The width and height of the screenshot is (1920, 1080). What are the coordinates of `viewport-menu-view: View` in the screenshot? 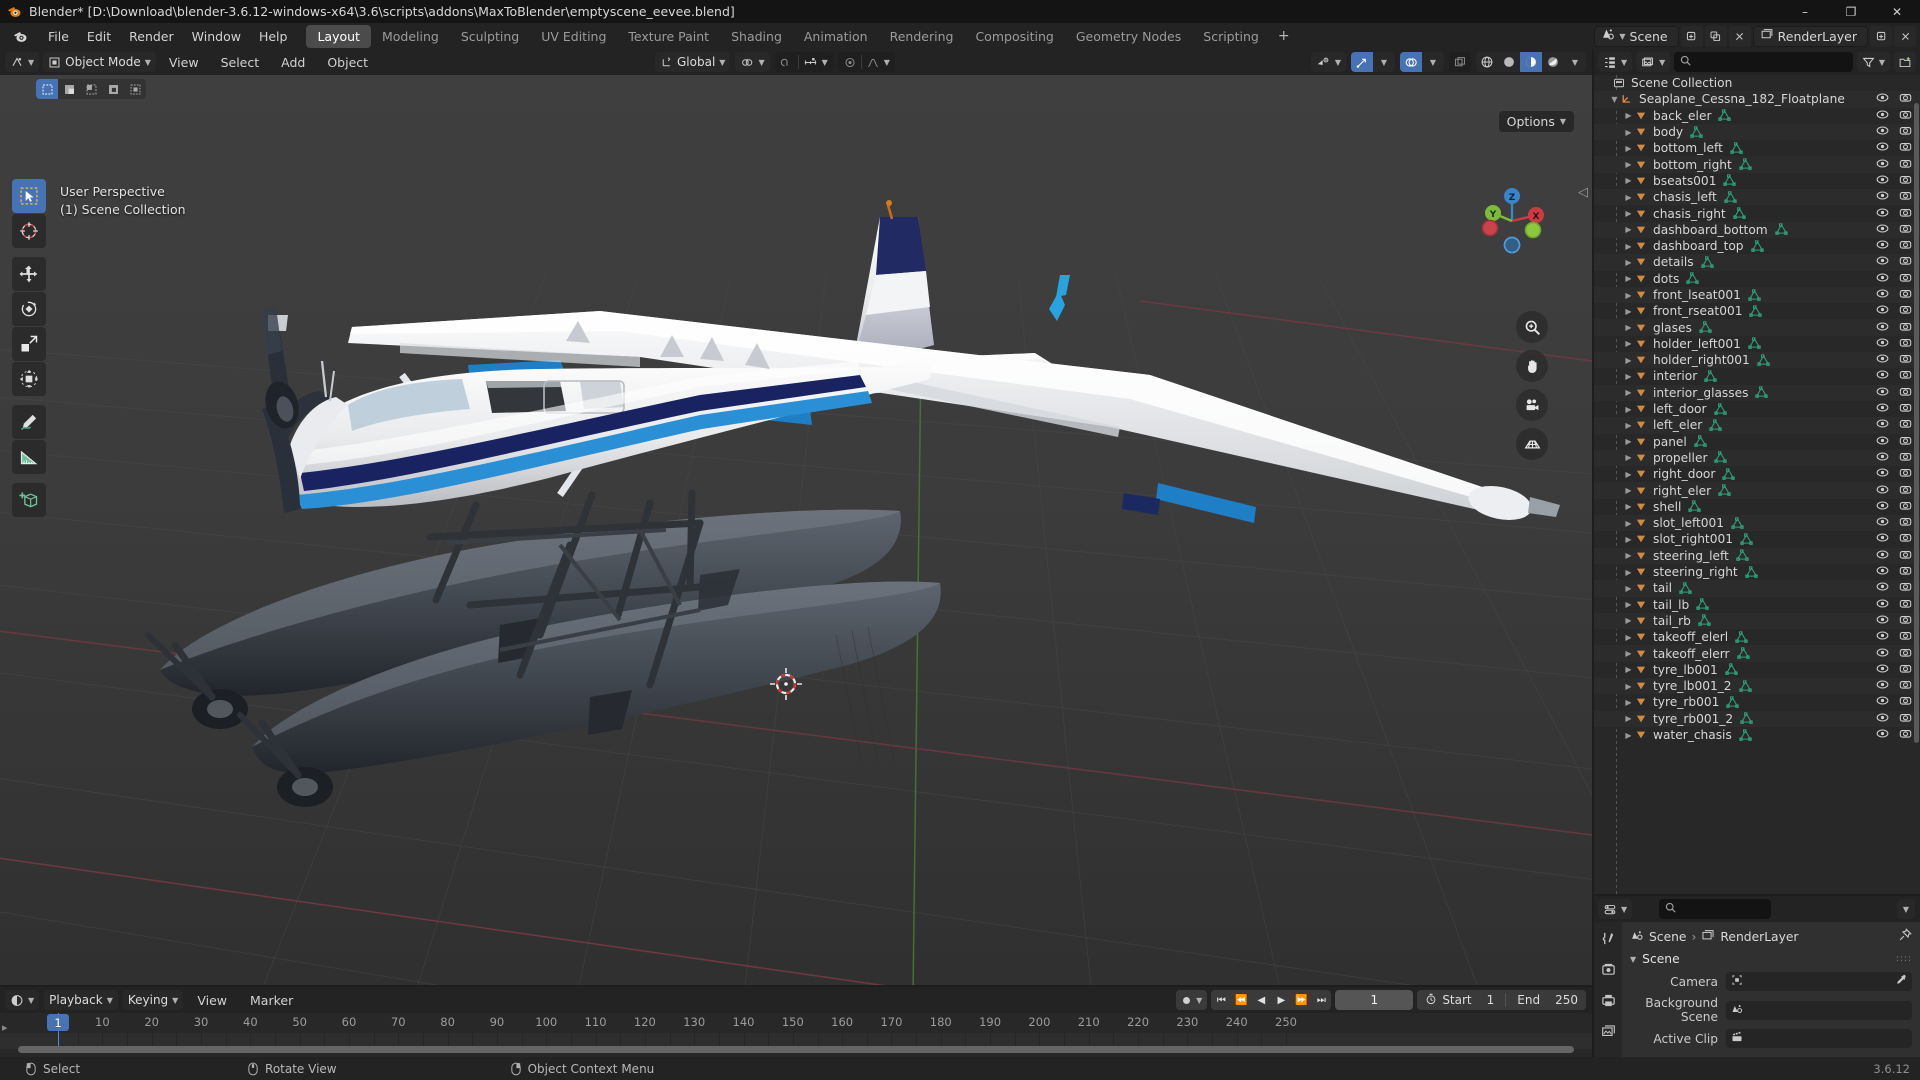 It's located at (184, 62).